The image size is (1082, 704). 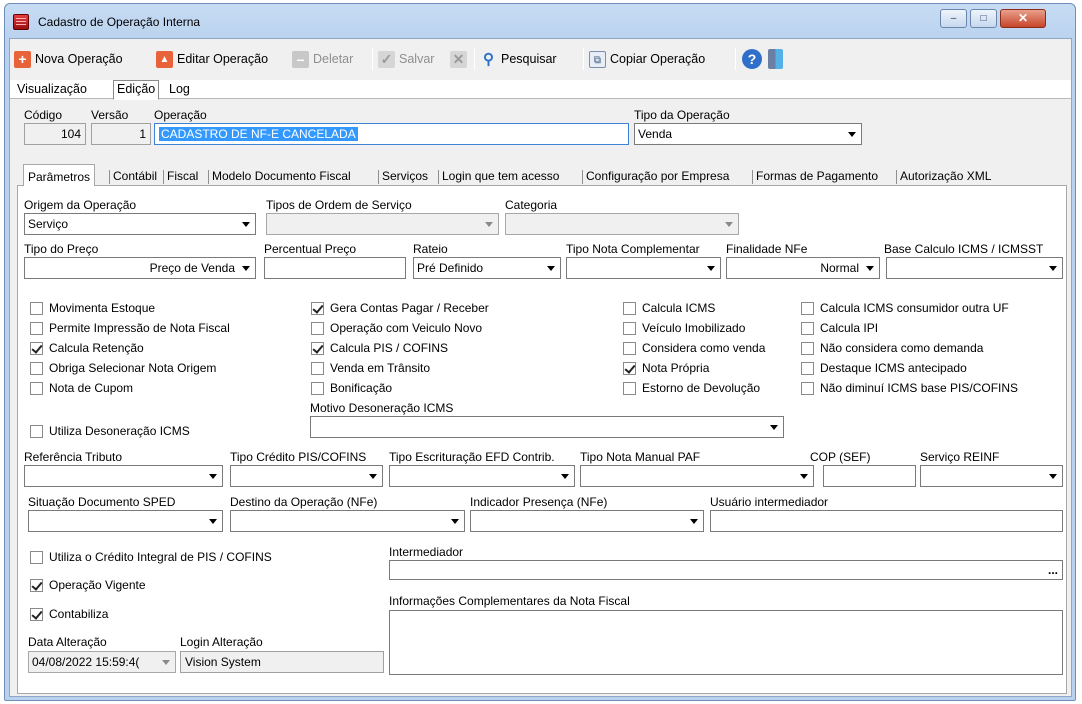 I want to click on tab-parametros: Parâmetros, so click(x=59, y=175).